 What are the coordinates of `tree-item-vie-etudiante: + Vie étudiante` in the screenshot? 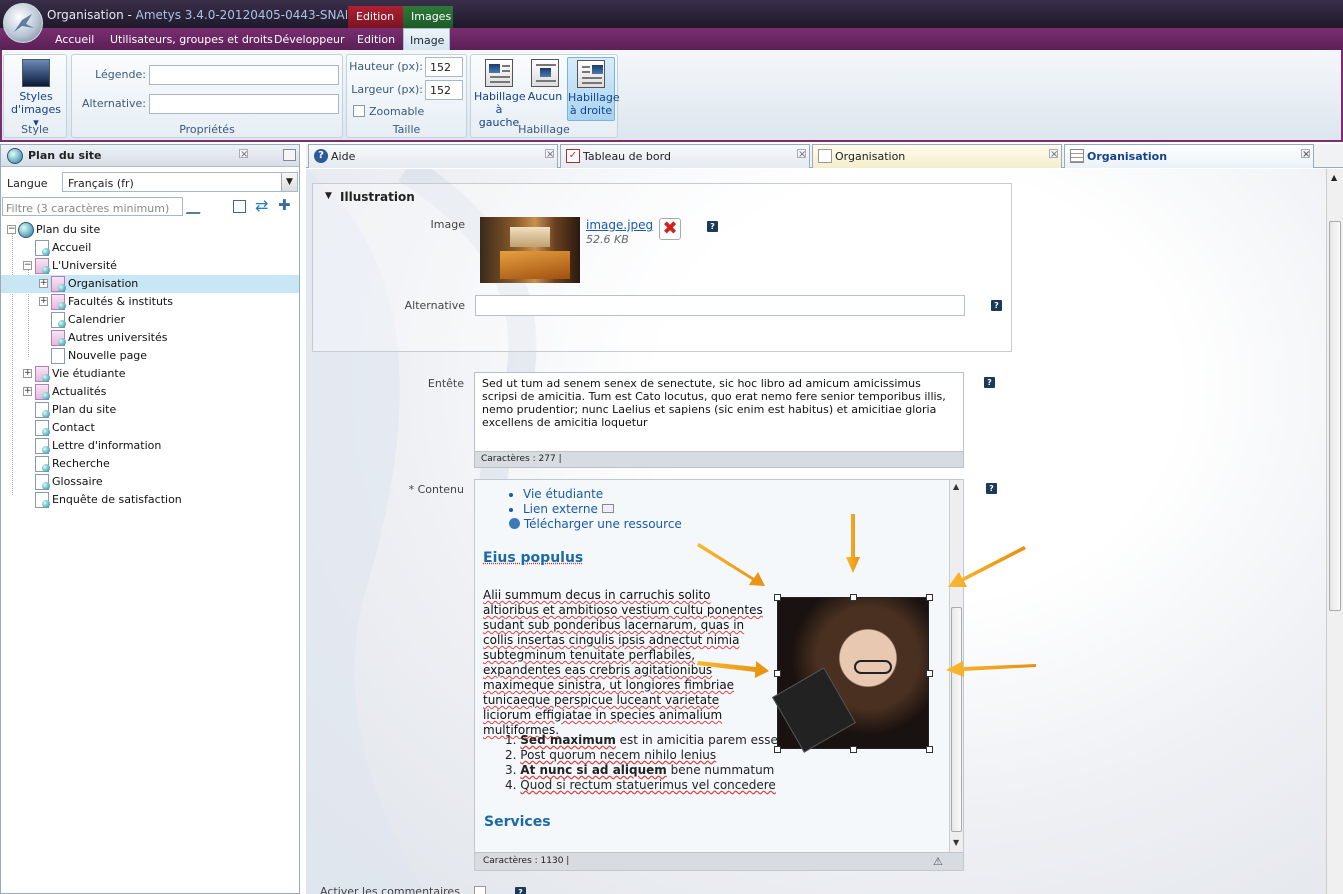 It's located at (150, 374).